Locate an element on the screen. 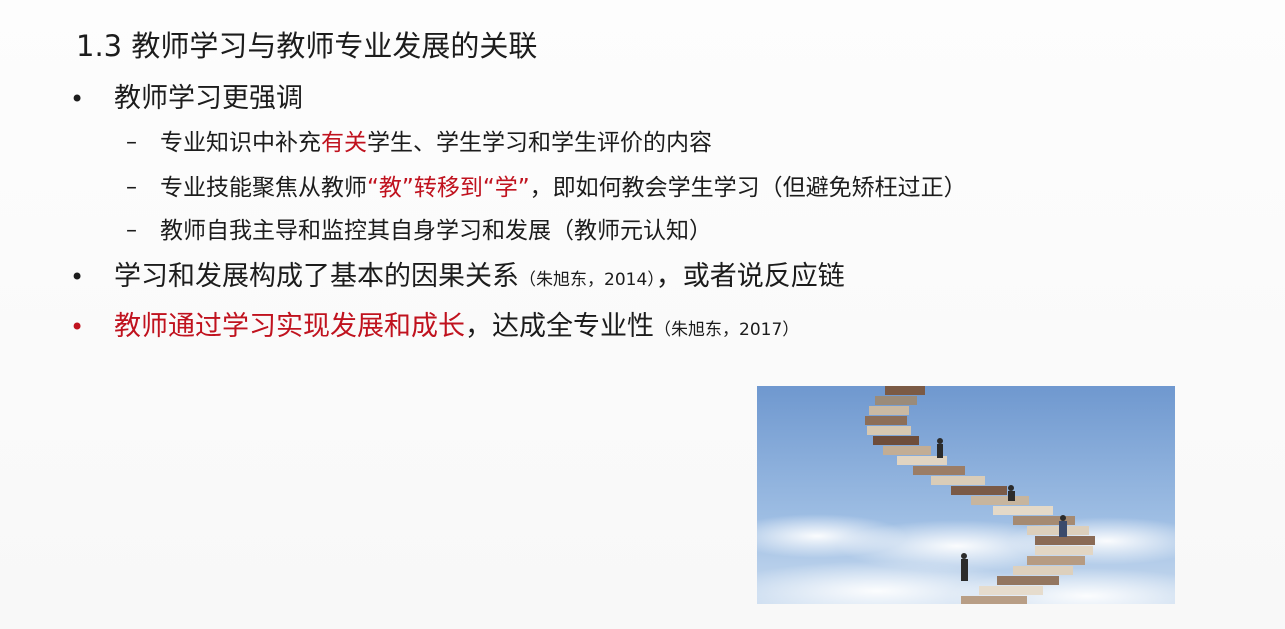 This screenshot has width=1285, height=629. sub-bullet-1-highlight: 有关 is located at coordinates (344, 143).